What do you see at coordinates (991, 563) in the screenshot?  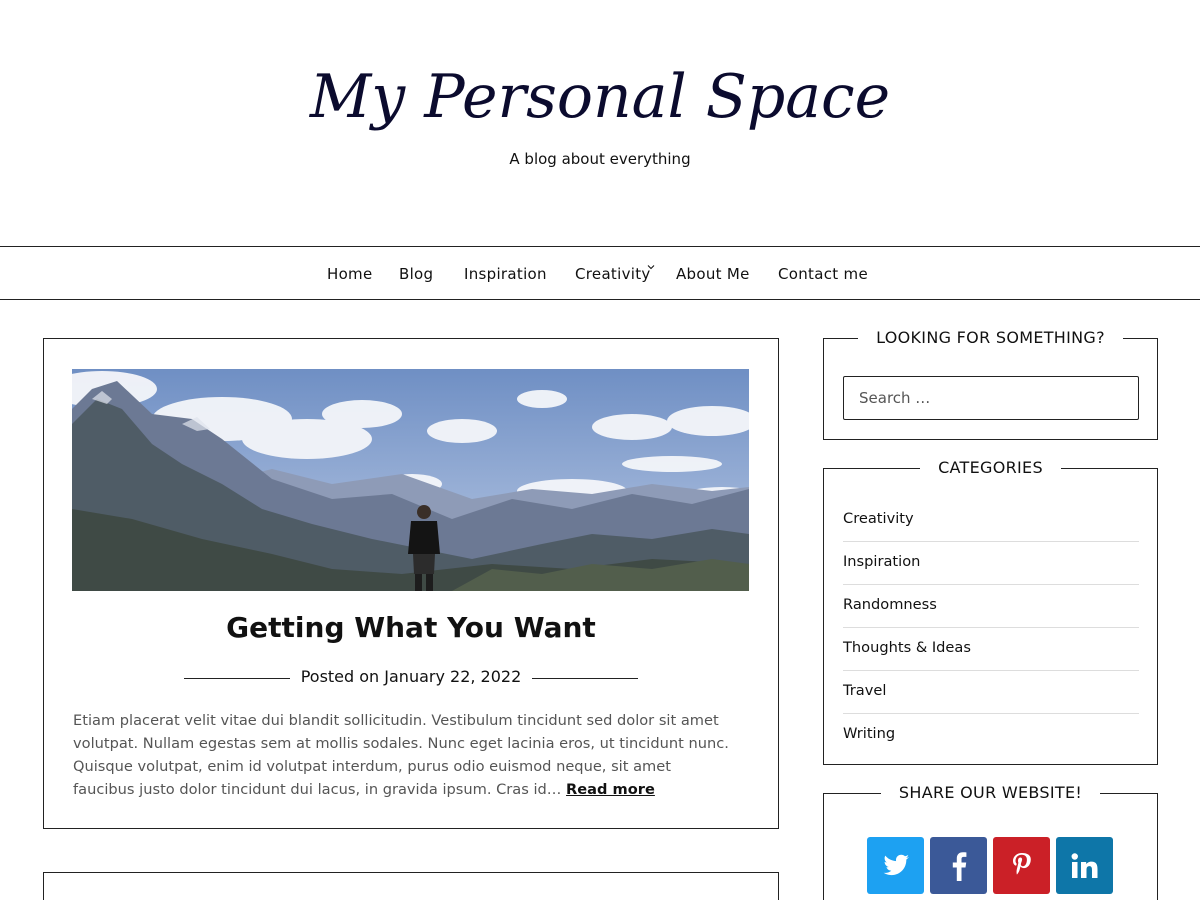 I see `category-item-inspiration: Inspiration` at bounding box center [991, 563].